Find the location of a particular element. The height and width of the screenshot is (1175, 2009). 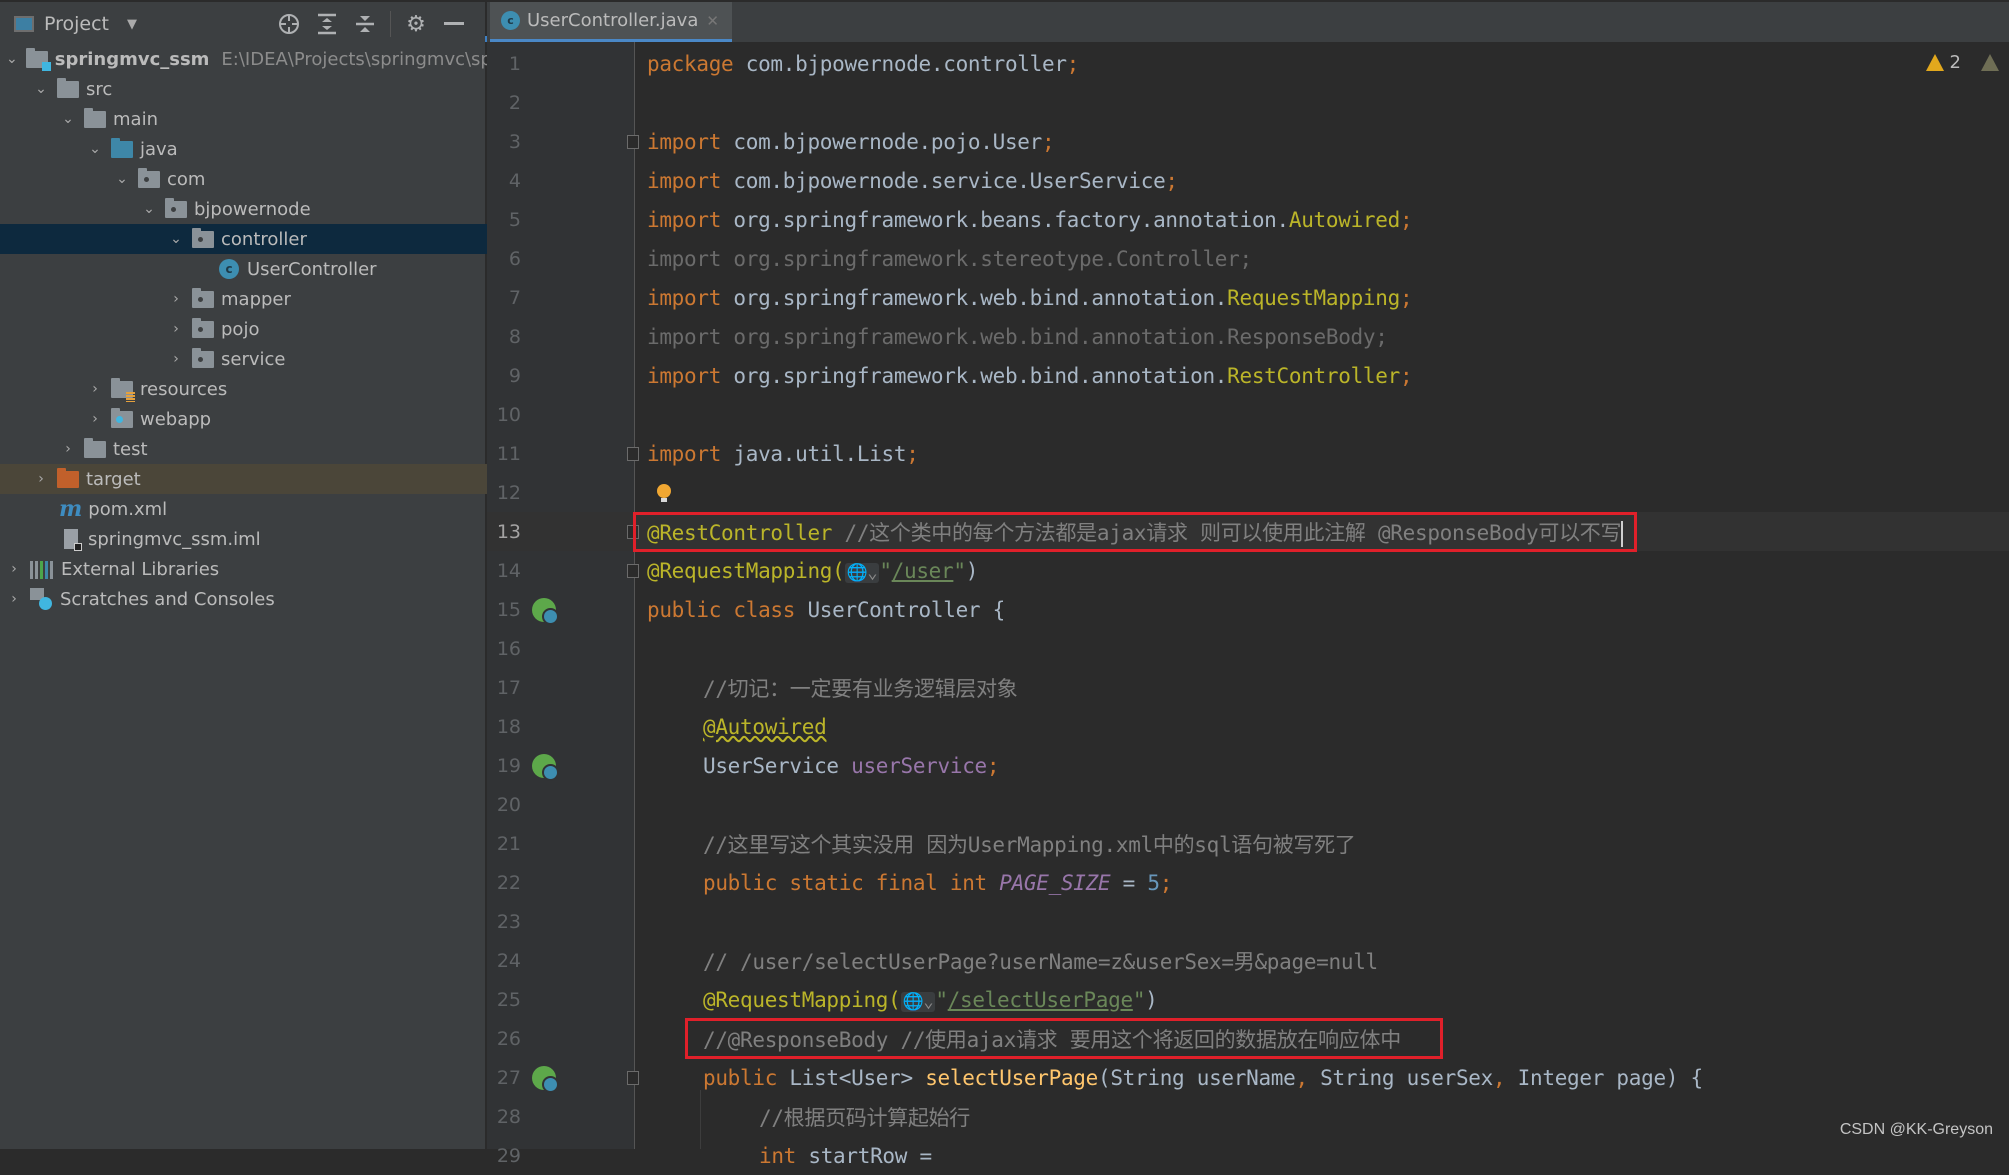

autowired-gutter-icon is located at coordinates (545, 767).